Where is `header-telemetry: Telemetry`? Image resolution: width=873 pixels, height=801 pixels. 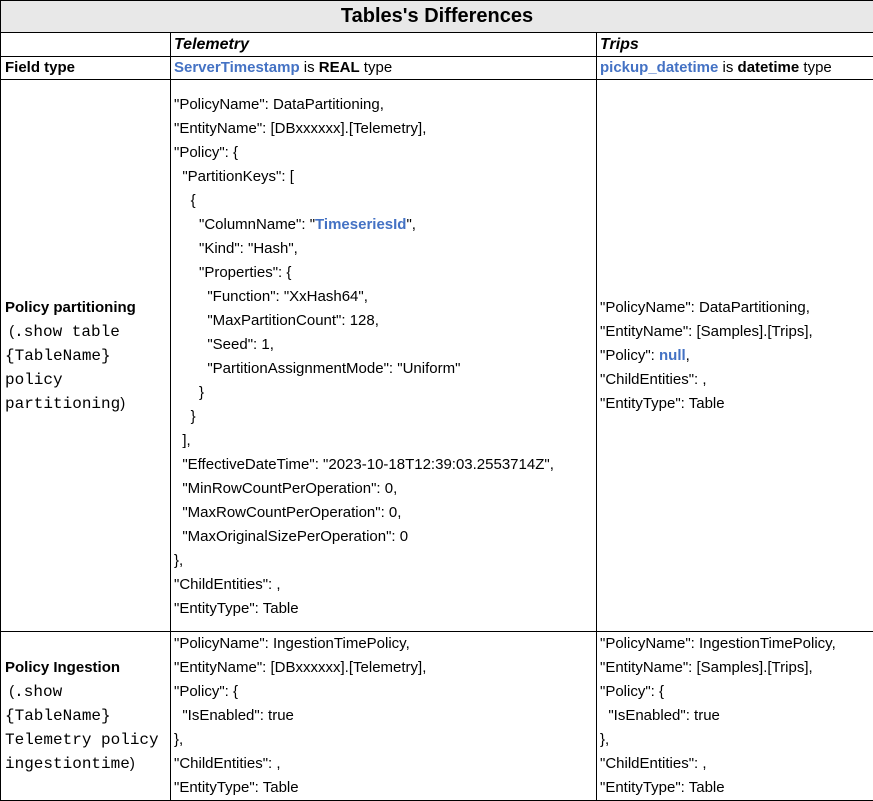 header-telemetry: Telemetry is located at coordinates (383, 44).